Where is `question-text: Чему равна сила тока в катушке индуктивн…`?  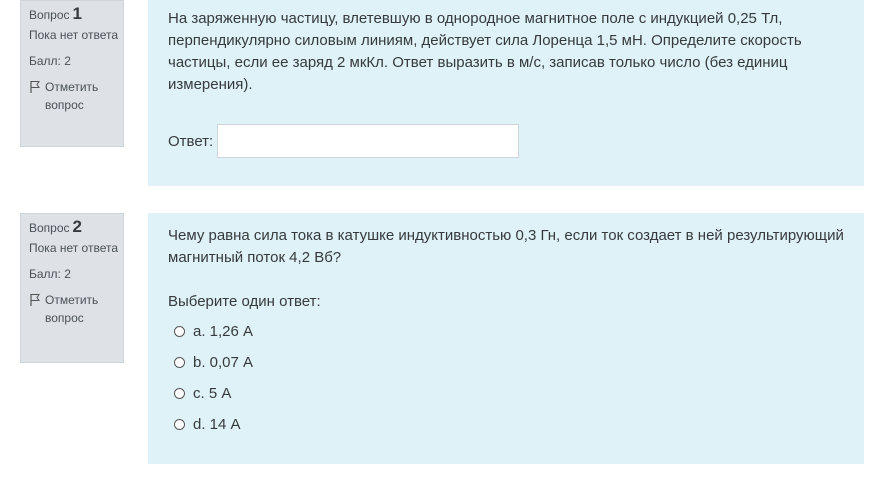 question-text: Чему равна сила тока в катушке индуктивн… is located at coordinates (506, 246).